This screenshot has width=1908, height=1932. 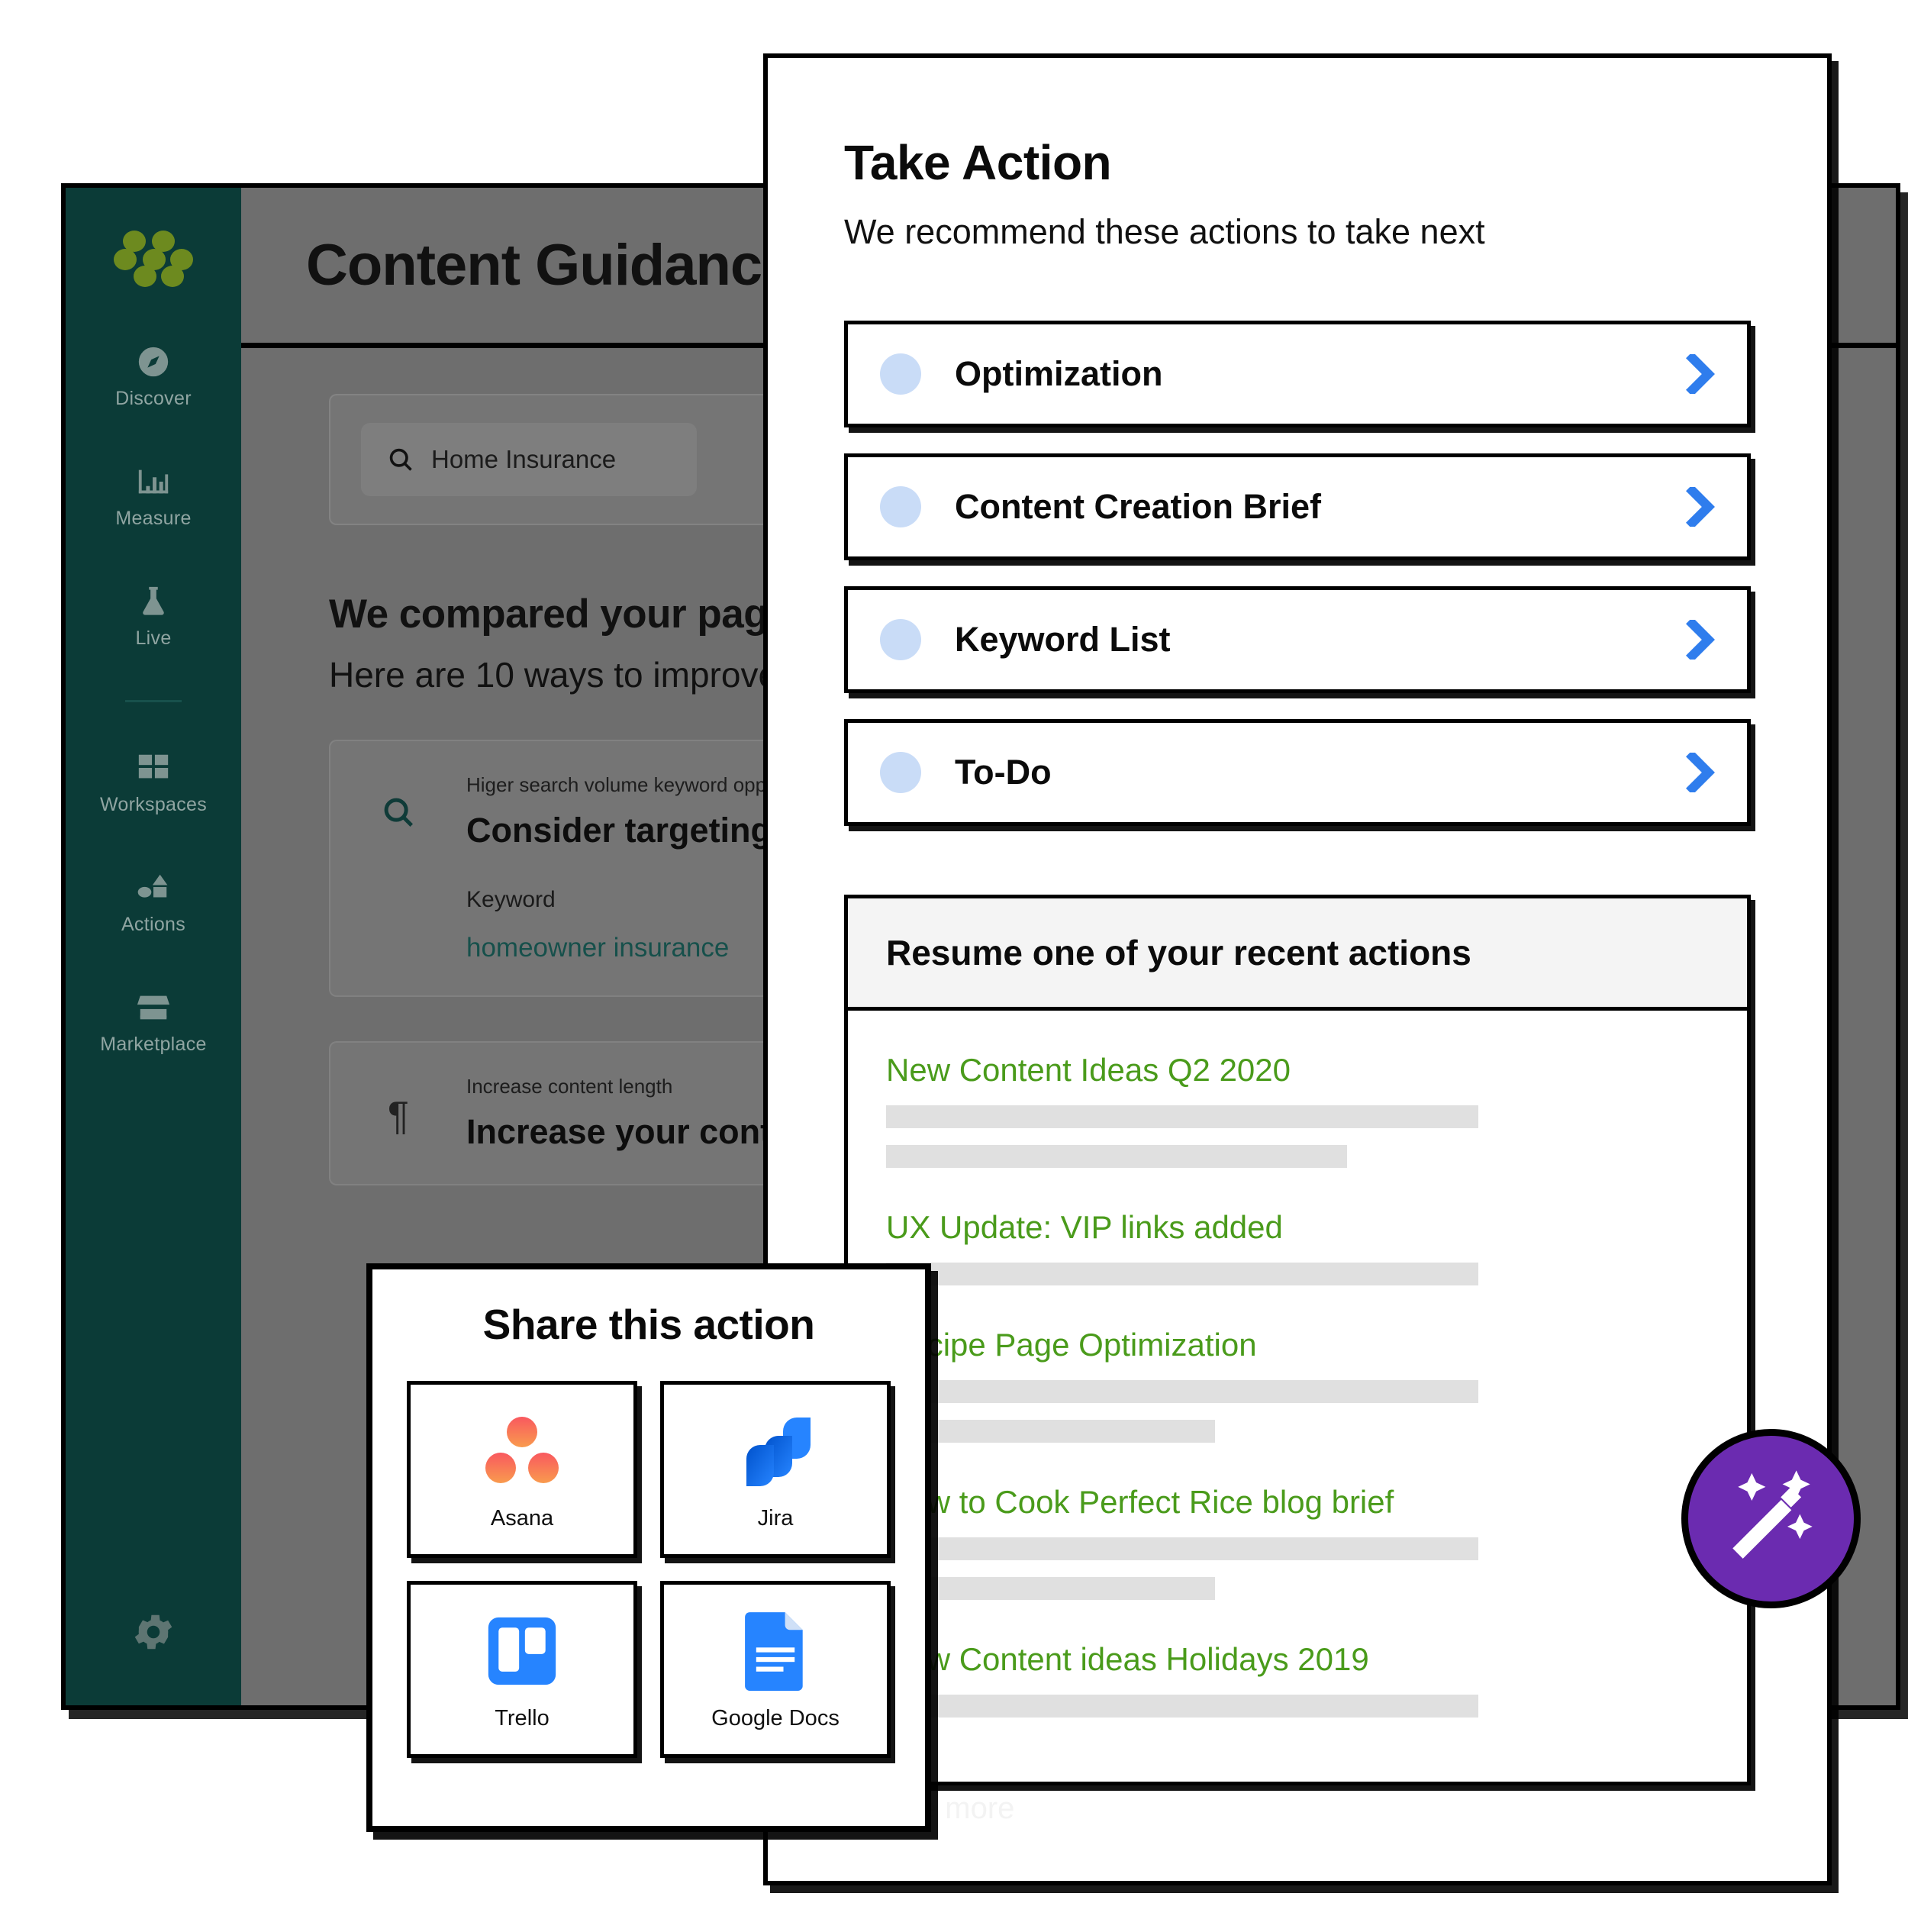 I want to click on resume-header-label: Resume one of your recent actions, so click(x=1178, y=952).